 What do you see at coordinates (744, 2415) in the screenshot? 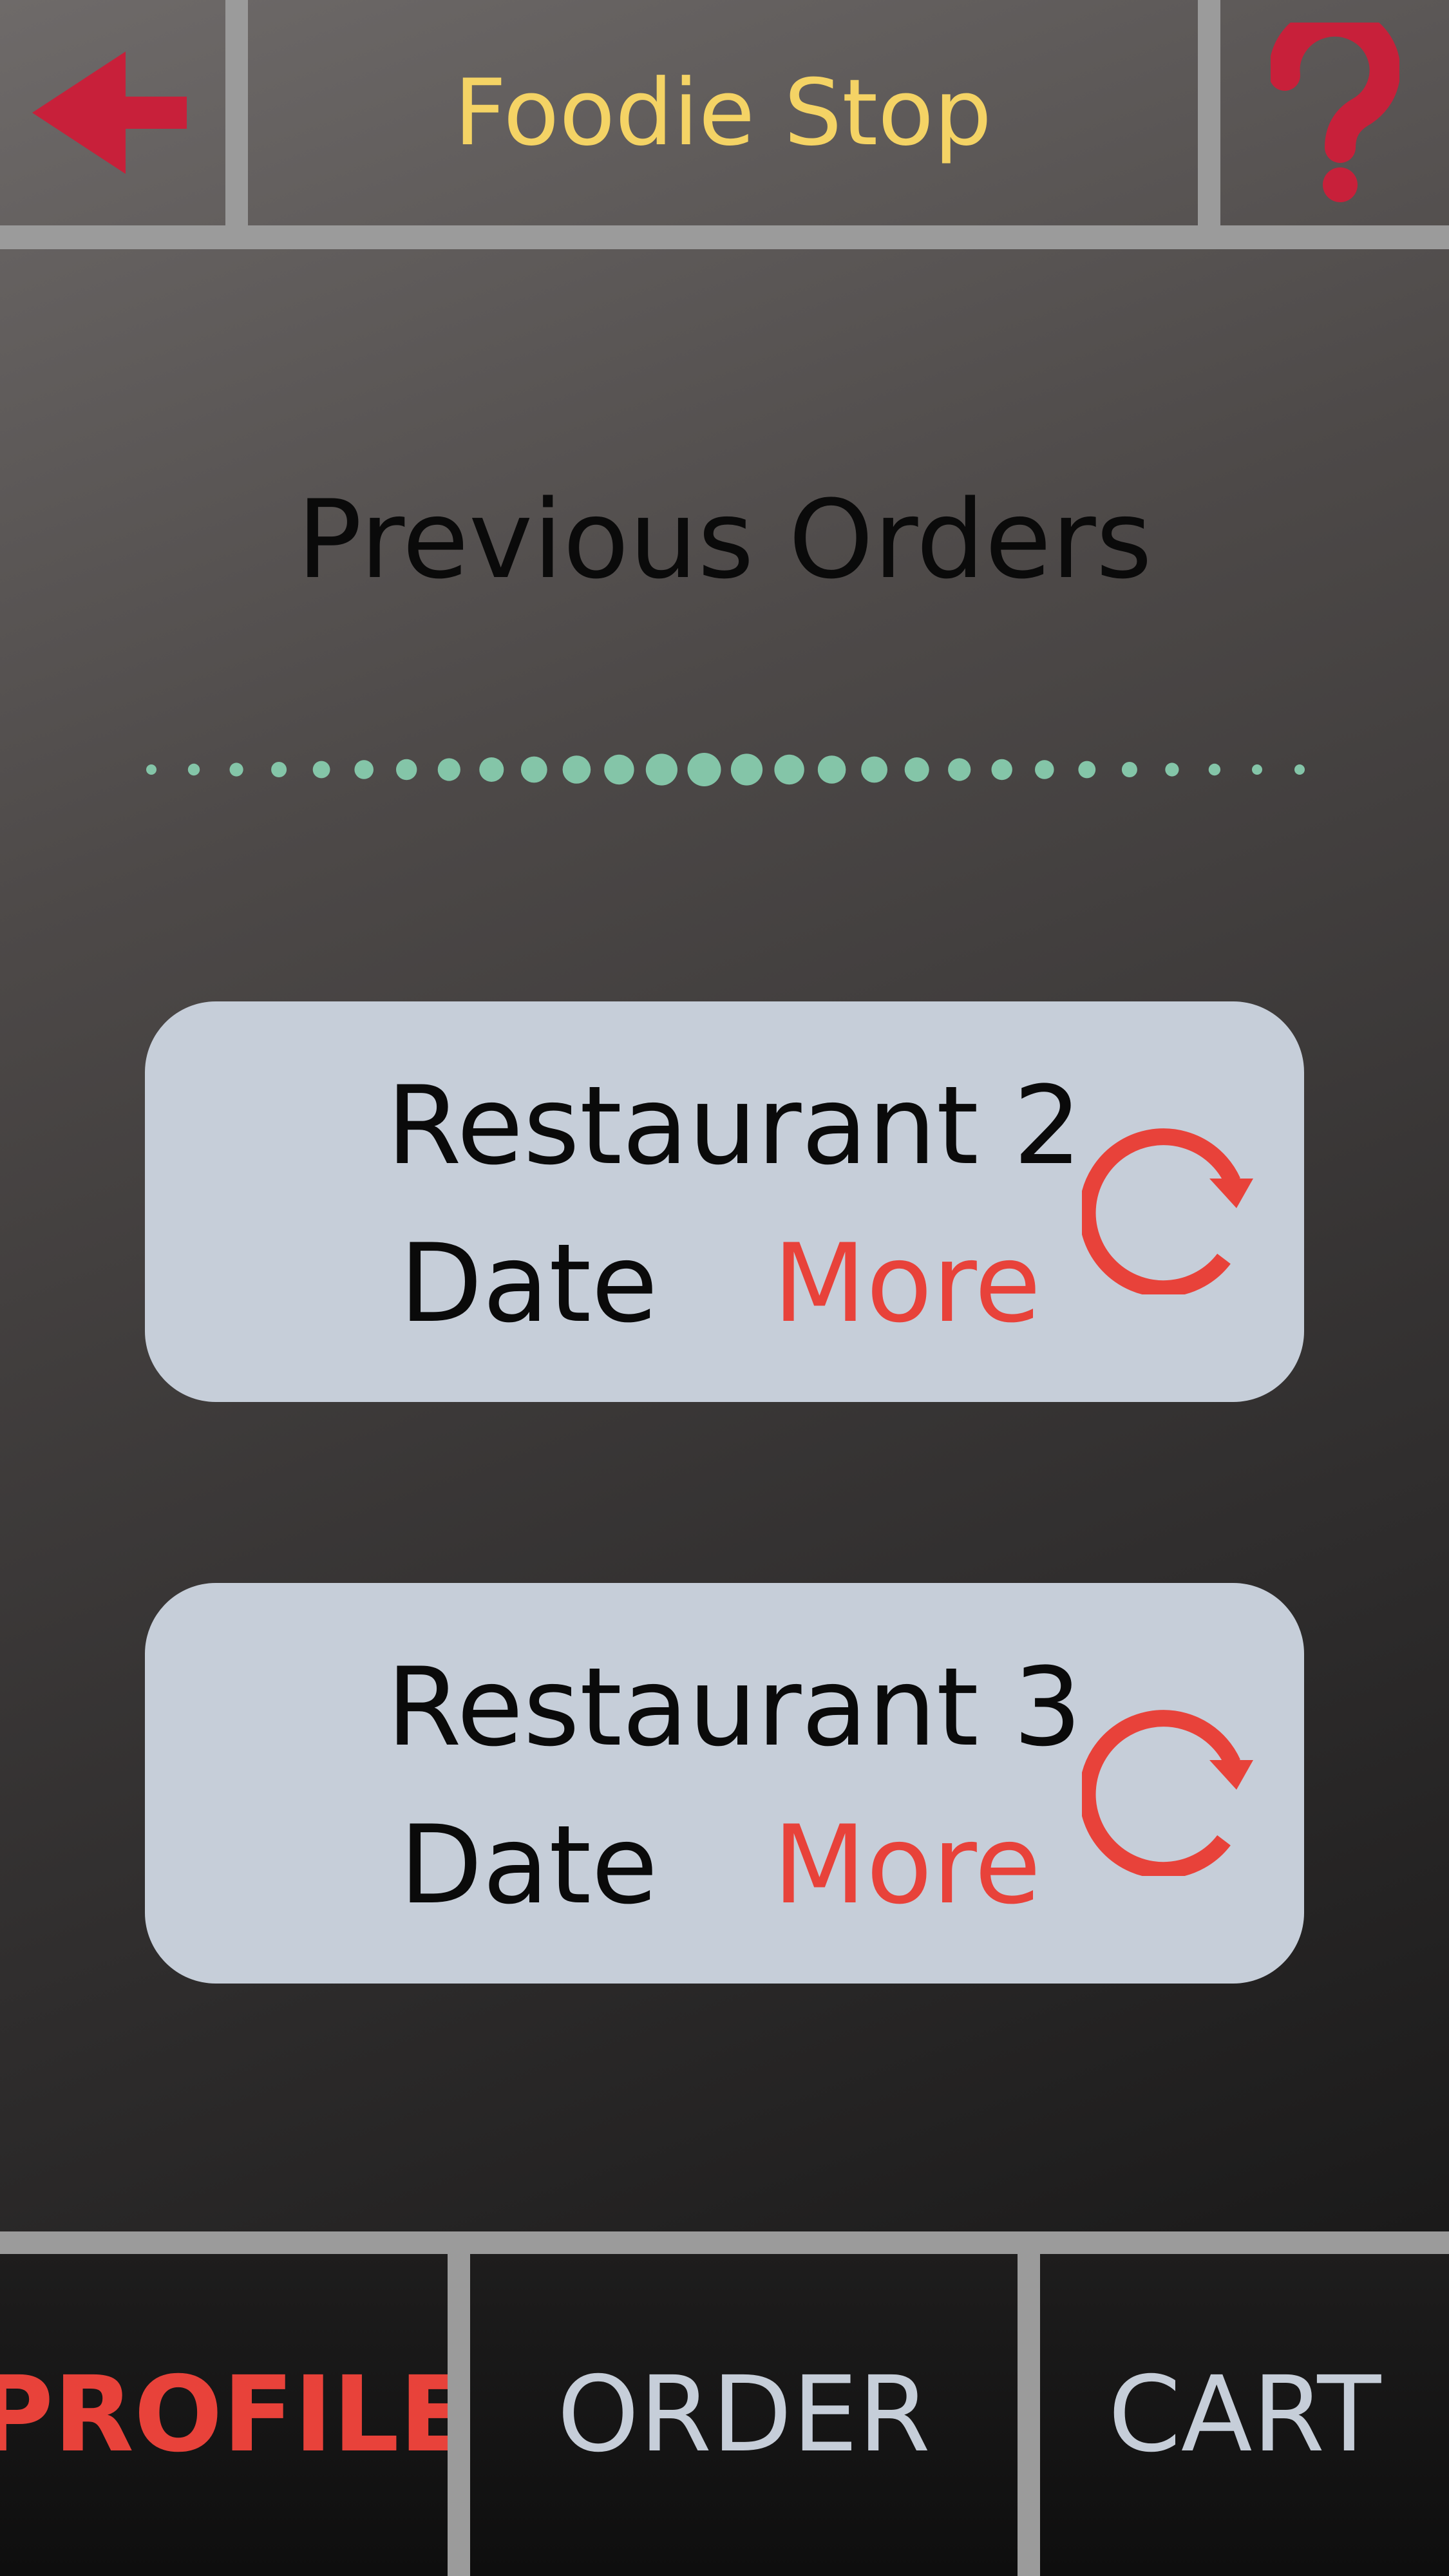
I see `tab-order: ORDER` at bounding box center [744, 2415].